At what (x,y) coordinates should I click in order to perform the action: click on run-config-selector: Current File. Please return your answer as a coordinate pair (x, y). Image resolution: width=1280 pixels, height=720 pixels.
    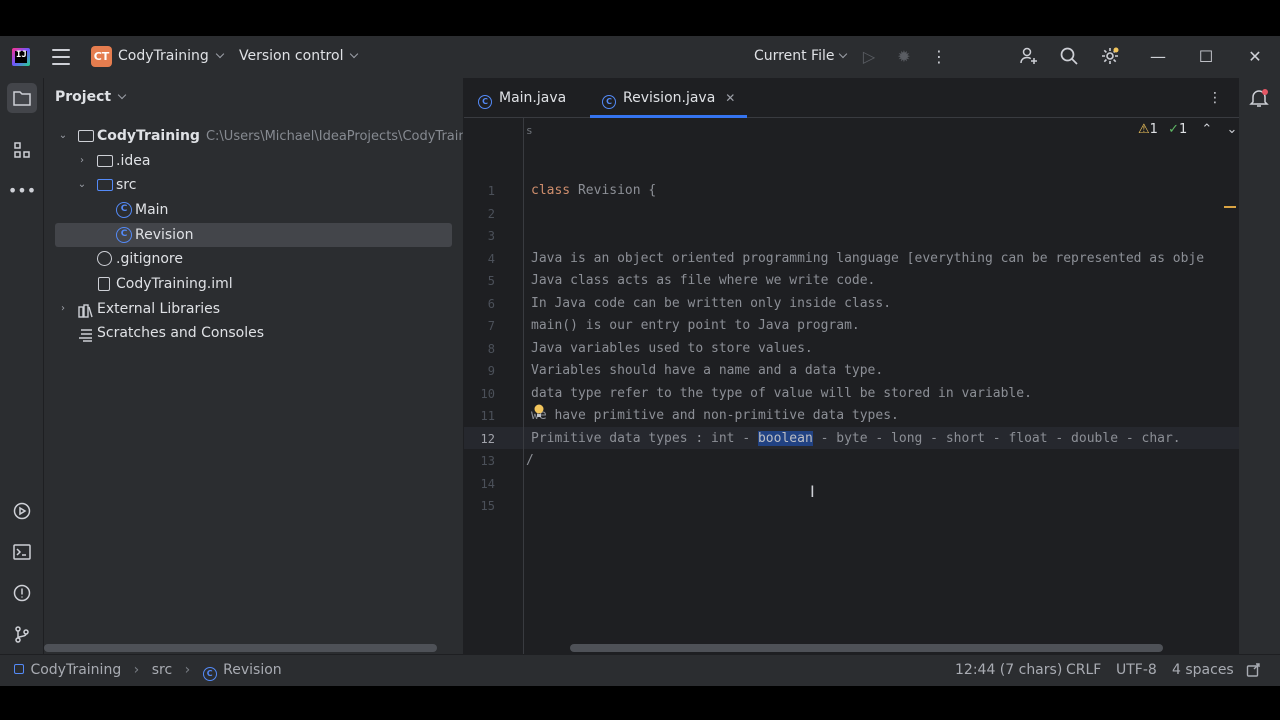
    Looking at the image, I should click on (801, 56).